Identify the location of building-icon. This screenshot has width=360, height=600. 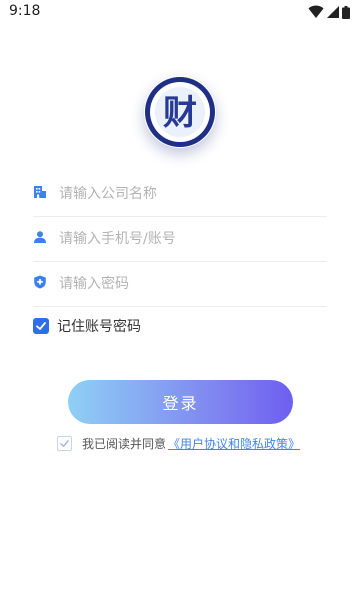
(40, 192).